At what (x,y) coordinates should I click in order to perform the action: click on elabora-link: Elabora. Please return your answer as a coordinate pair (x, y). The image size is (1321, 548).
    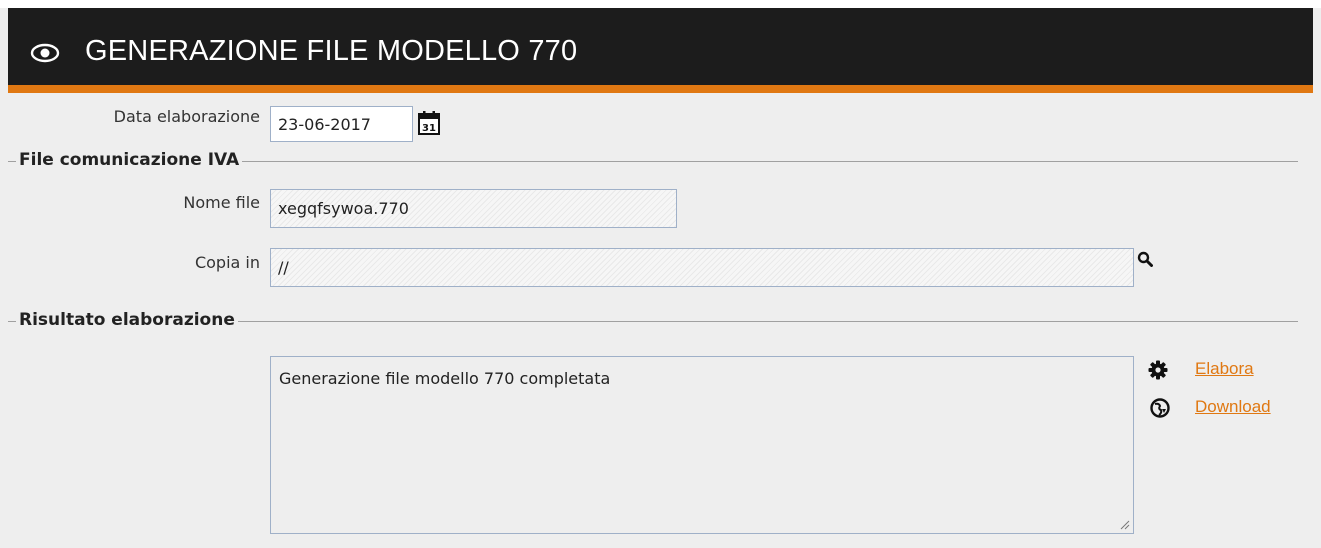
    Looking at the image, I should click on (1224, 369).